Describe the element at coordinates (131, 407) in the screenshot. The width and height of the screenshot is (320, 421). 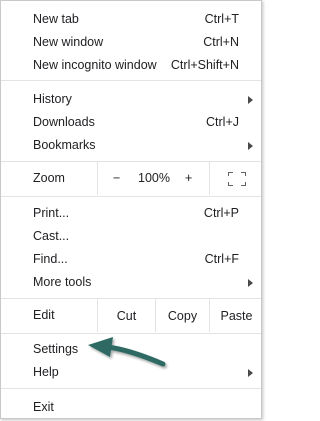
I see `menu-item-exit: Exit` at that location.